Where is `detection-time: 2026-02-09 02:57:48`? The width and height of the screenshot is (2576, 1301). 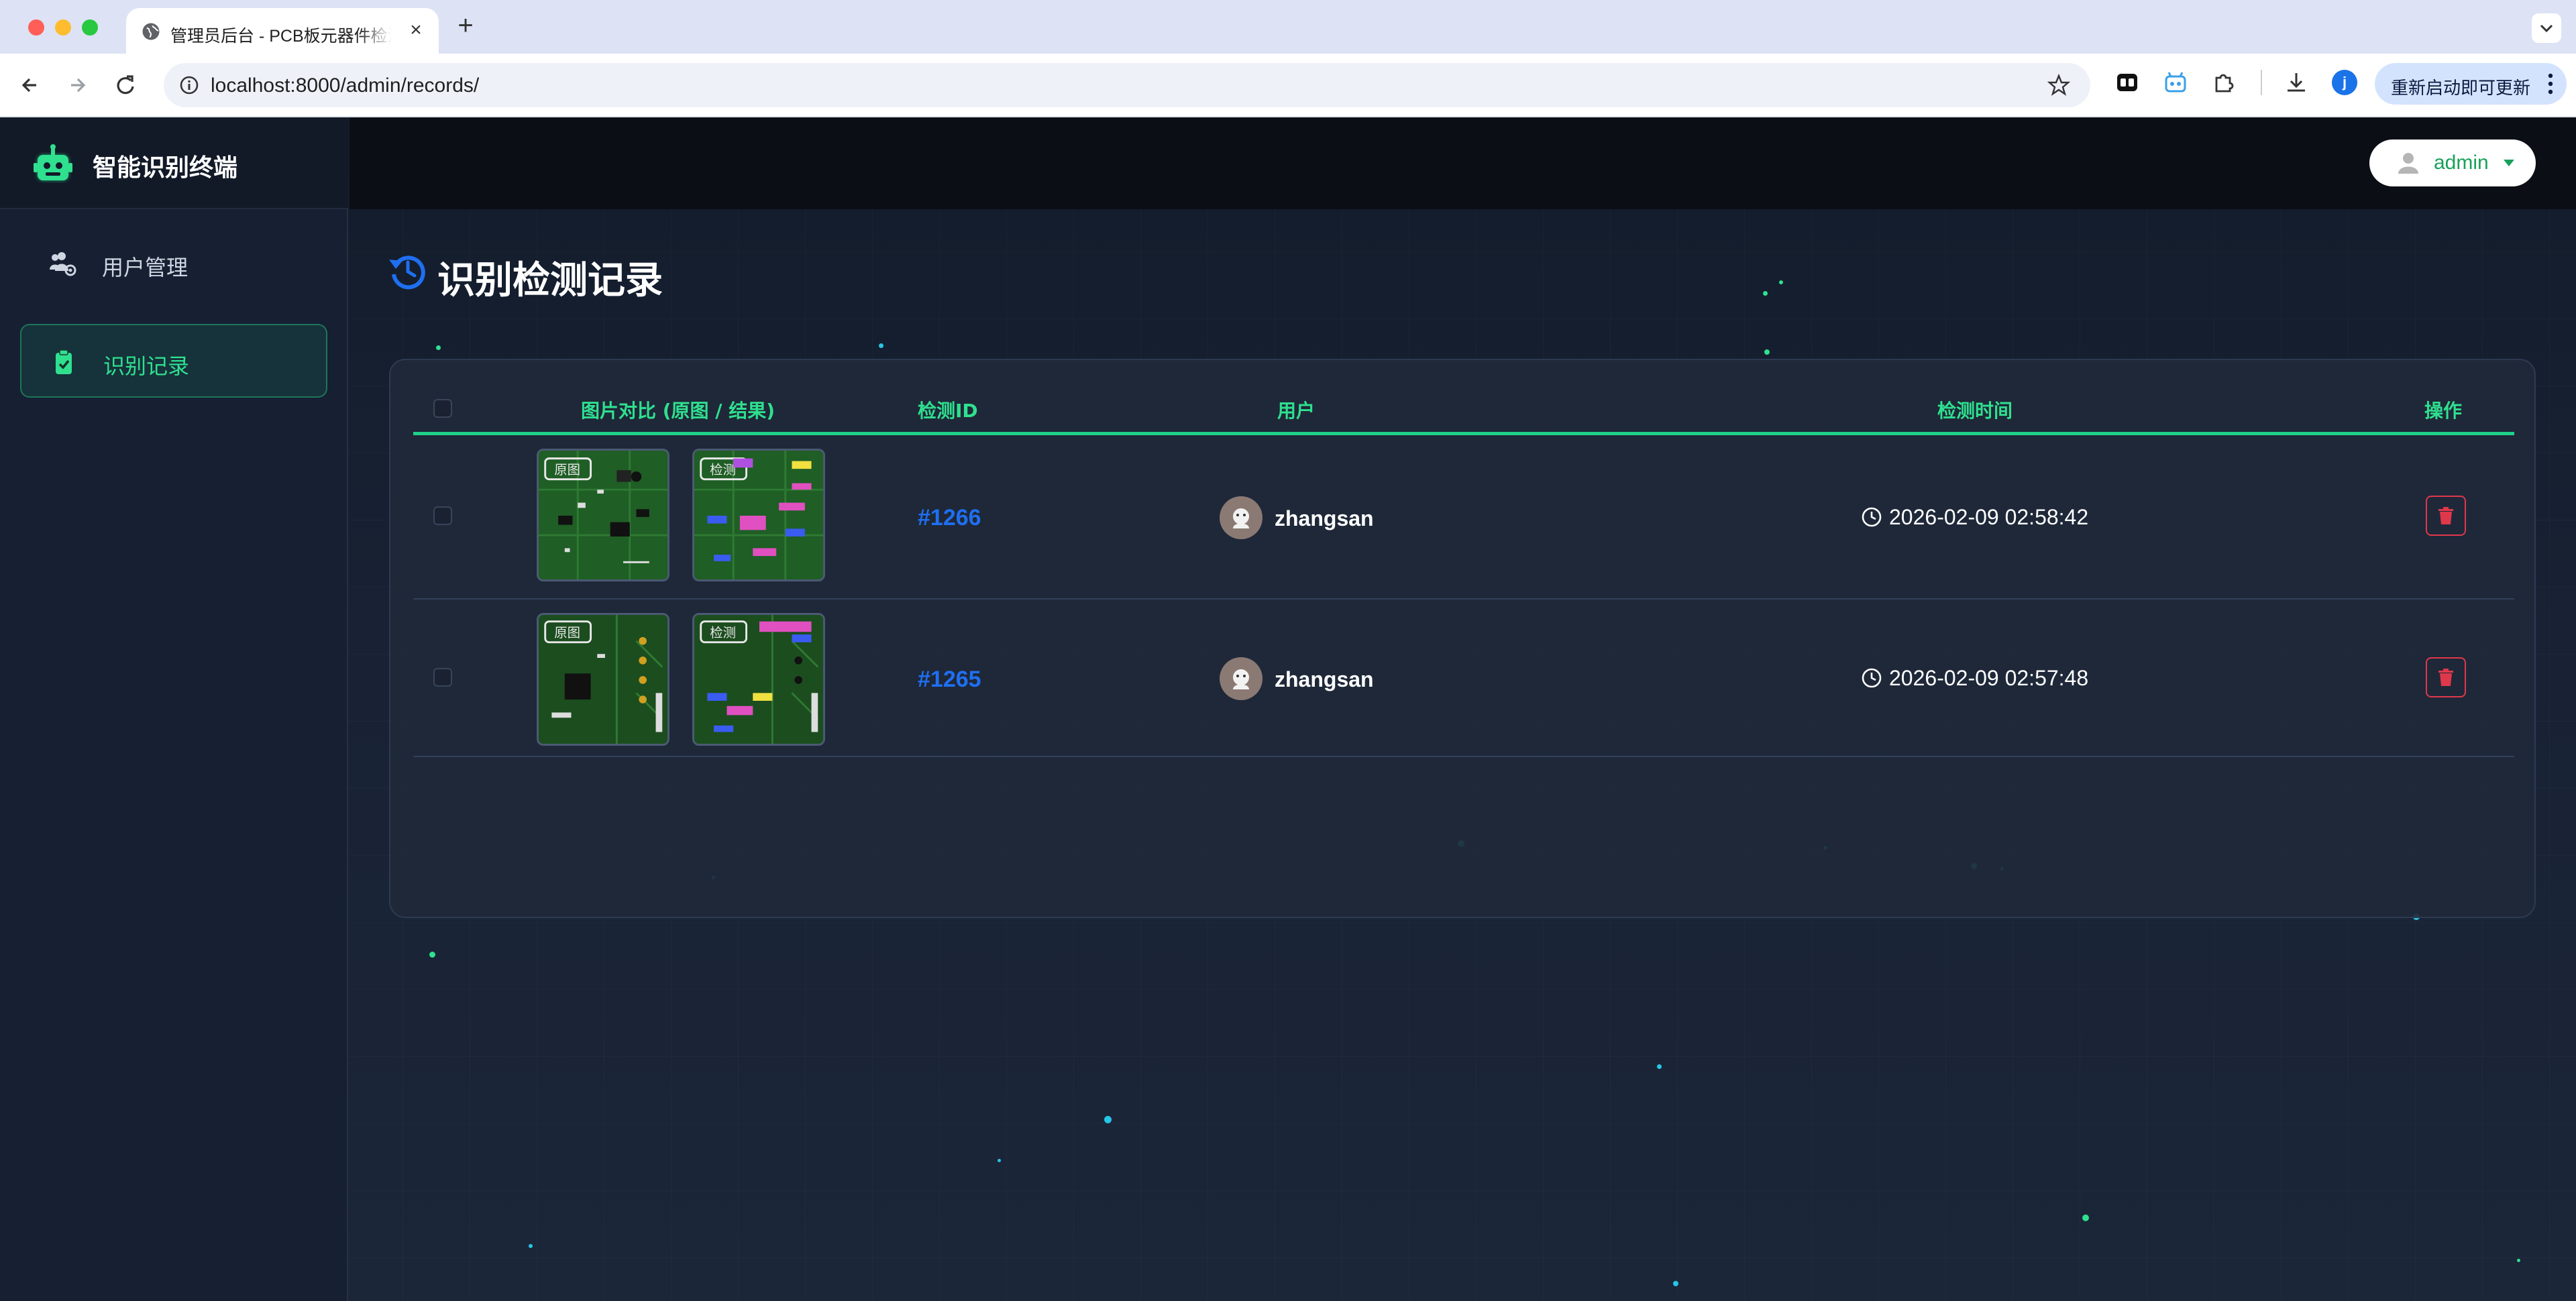 detection-time: 2026-02-09 02:57:48 is located at coordinates (1989, 678).